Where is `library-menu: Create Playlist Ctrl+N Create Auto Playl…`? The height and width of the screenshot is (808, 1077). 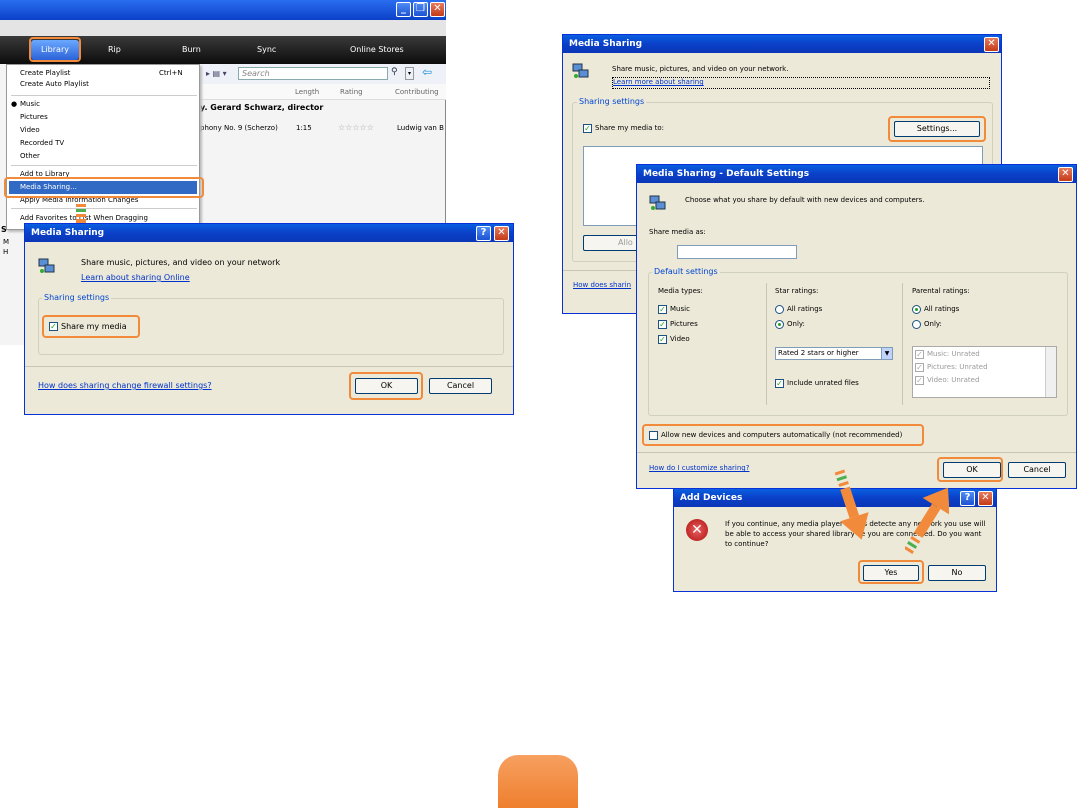 library-menu: Create Playlist Ctrl+N Create Auto Playl… is located at coordinates (103, 147).